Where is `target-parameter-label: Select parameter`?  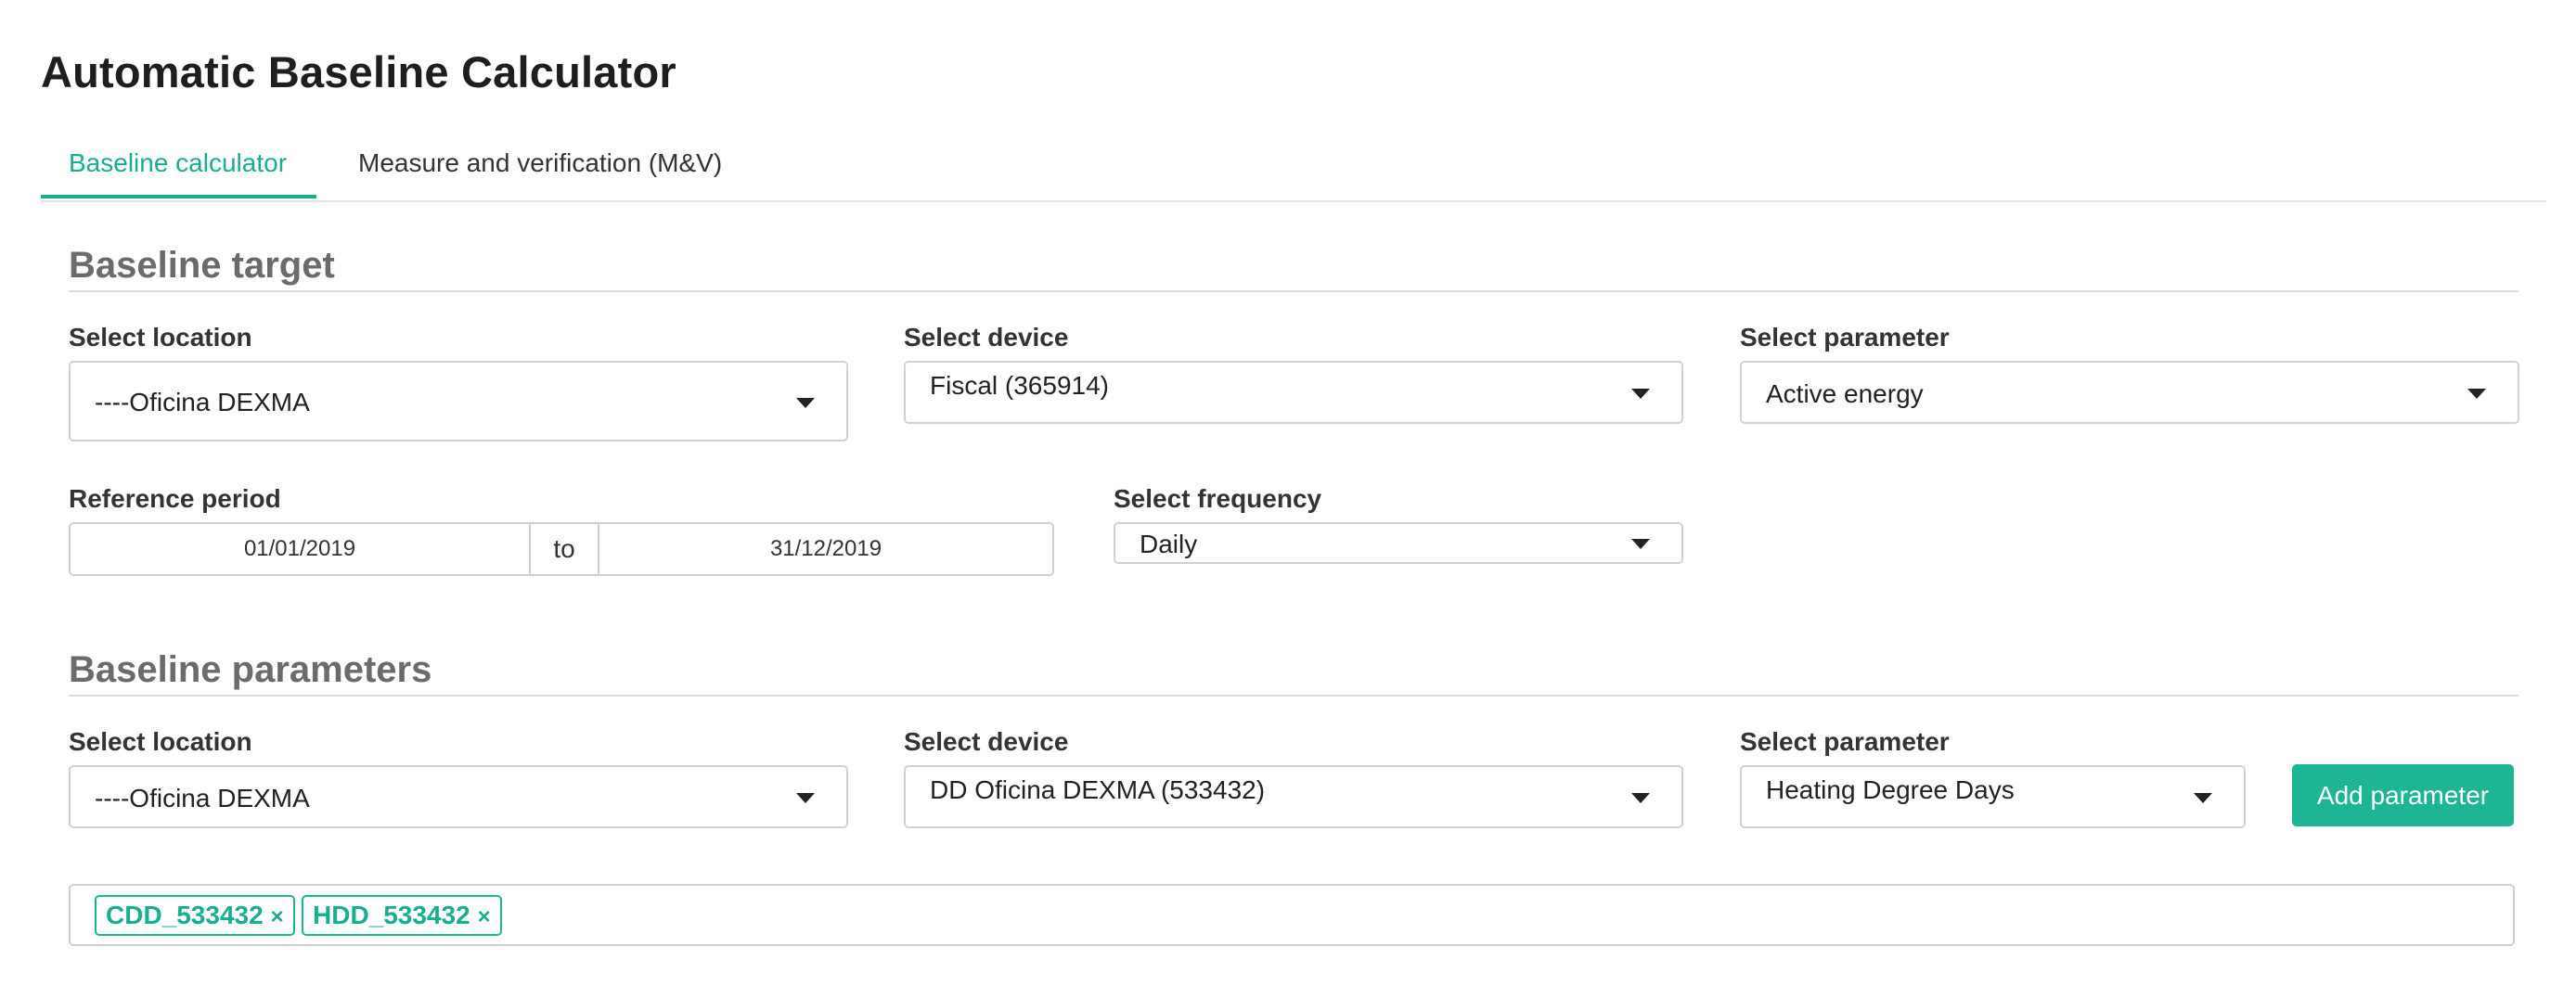 target-parameter-label: Select parameter is located at coordinates (1845, 337).